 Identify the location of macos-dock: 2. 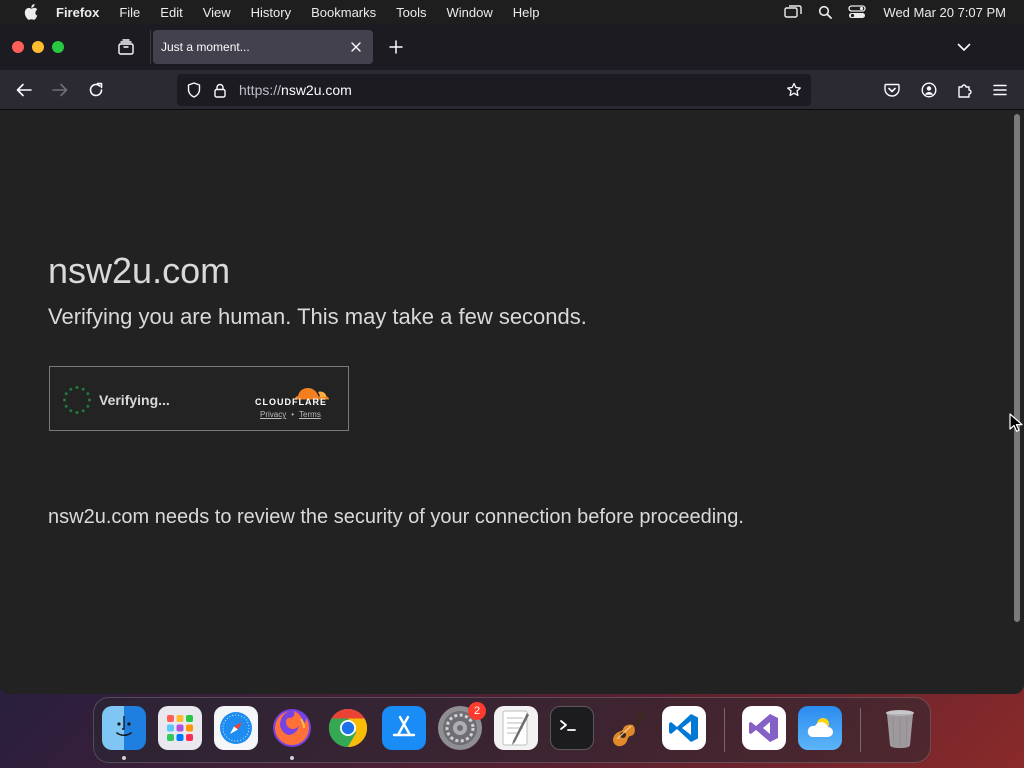
(512, 730).